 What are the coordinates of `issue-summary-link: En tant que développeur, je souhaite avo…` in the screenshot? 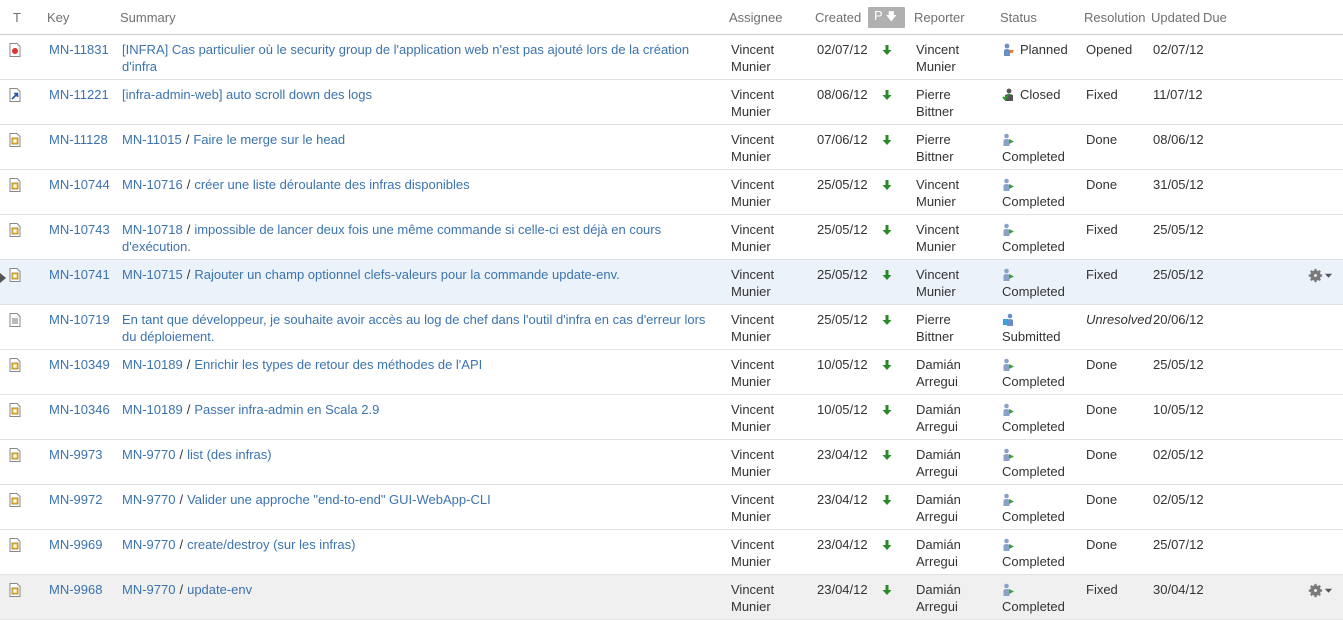 It's located at (413, 328).